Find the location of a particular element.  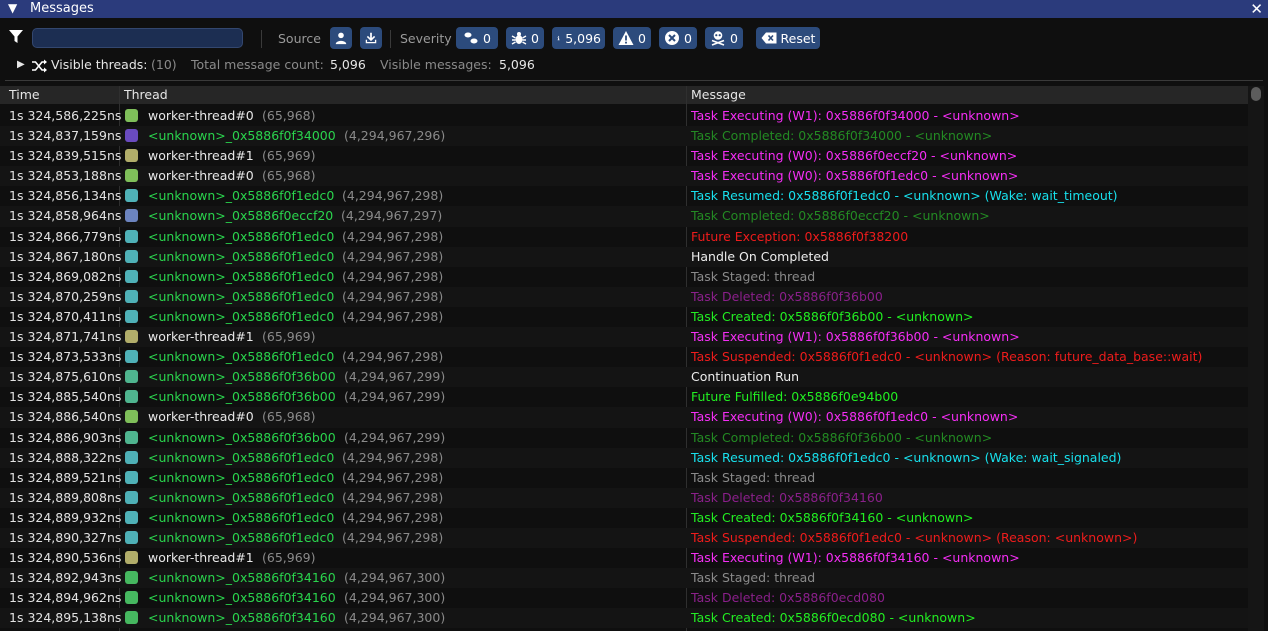

column-header-message: Message is located at coordinates (718, 94).